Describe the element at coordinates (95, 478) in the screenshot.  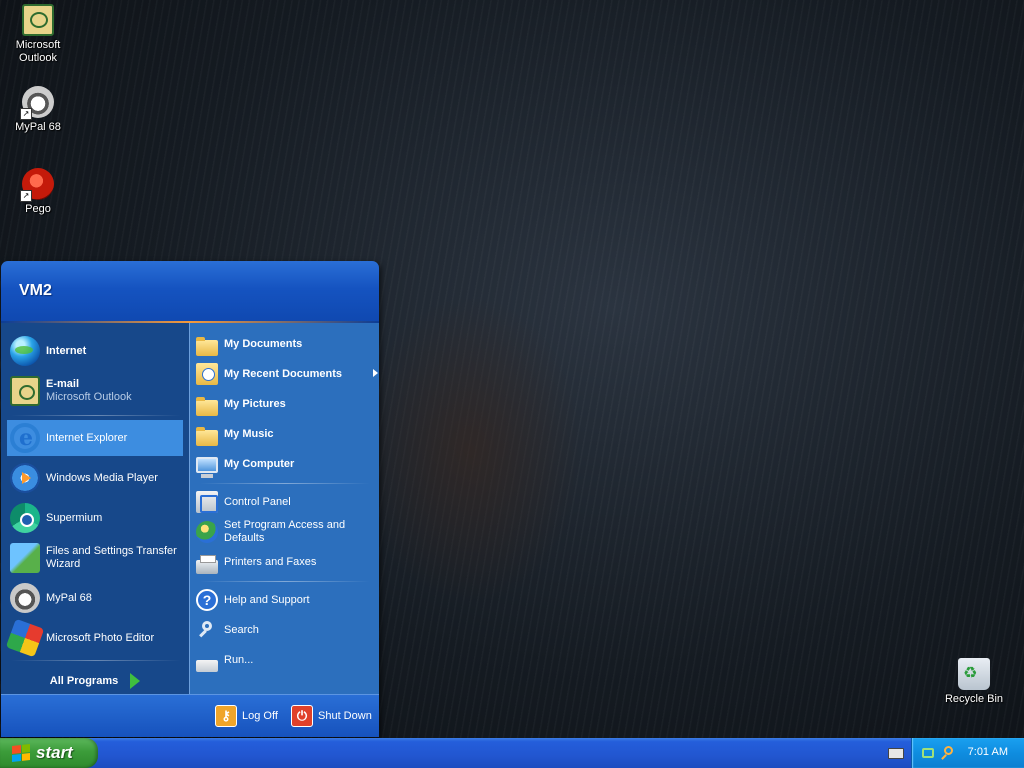
I see `recent-item-windows-media-player: Windows Media Player` at that location.